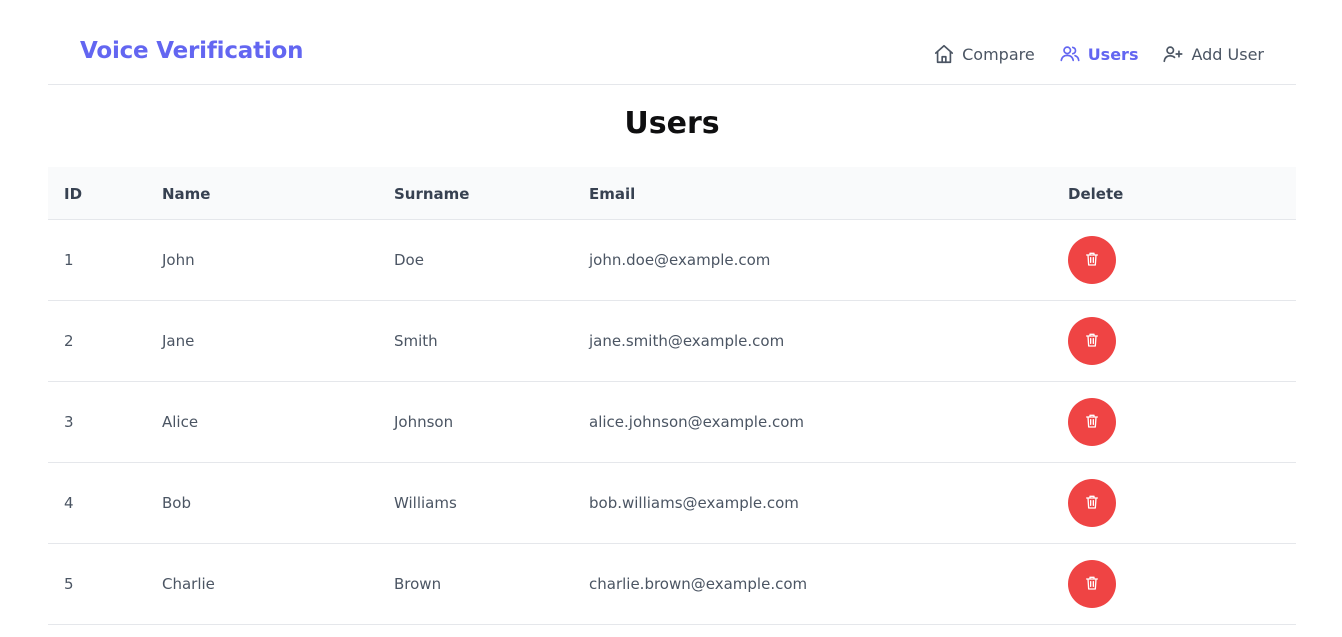  I want to click on cell-surname: Brown, so click(418, 584).